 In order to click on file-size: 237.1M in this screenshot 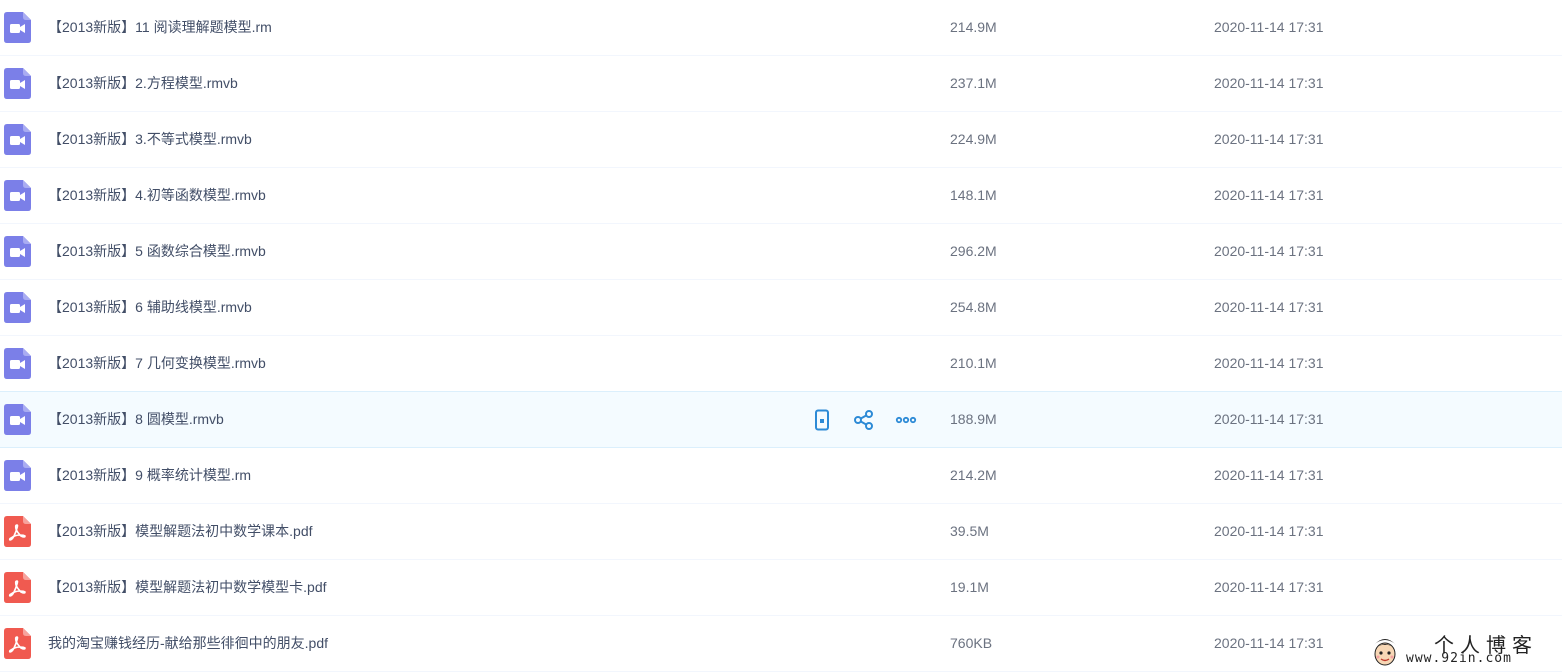, I will do `click(973, 83)`.